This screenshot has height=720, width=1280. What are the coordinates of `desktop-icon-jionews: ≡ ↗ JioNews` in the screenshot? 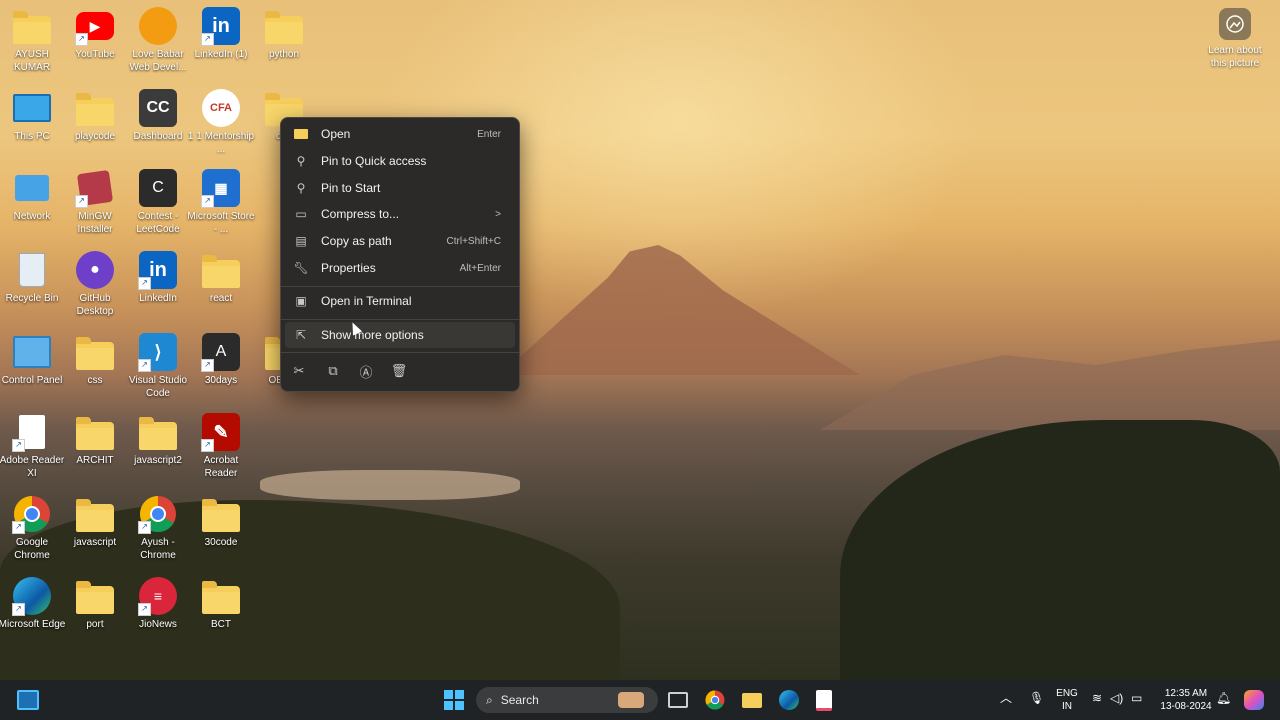 It's located at (158, 603).